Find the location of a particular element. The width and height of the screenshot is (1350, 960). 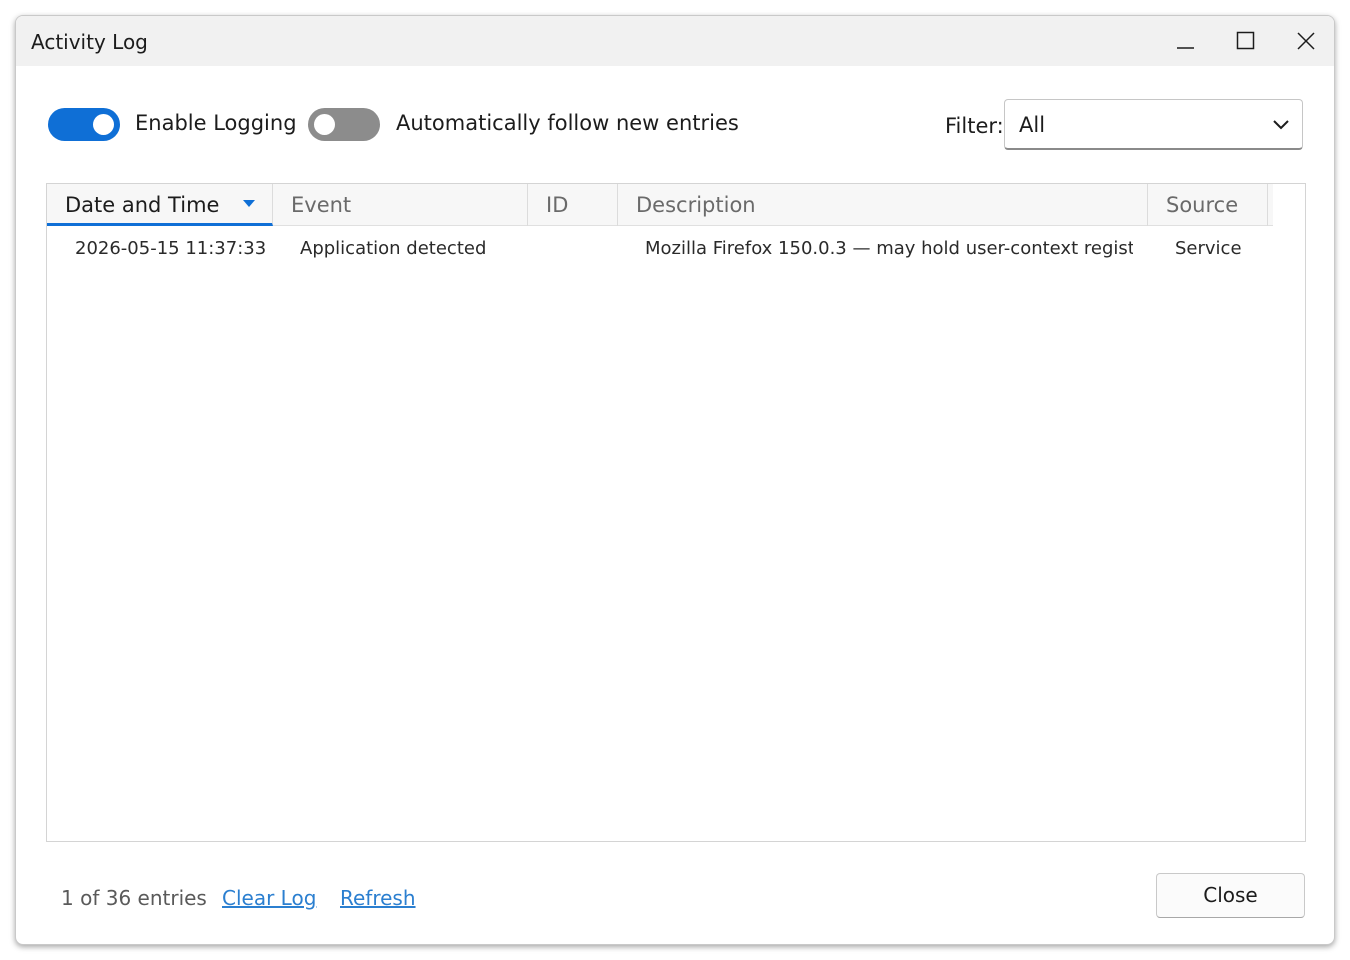

cell-event: Application detected is located at coordinates (393, 248).